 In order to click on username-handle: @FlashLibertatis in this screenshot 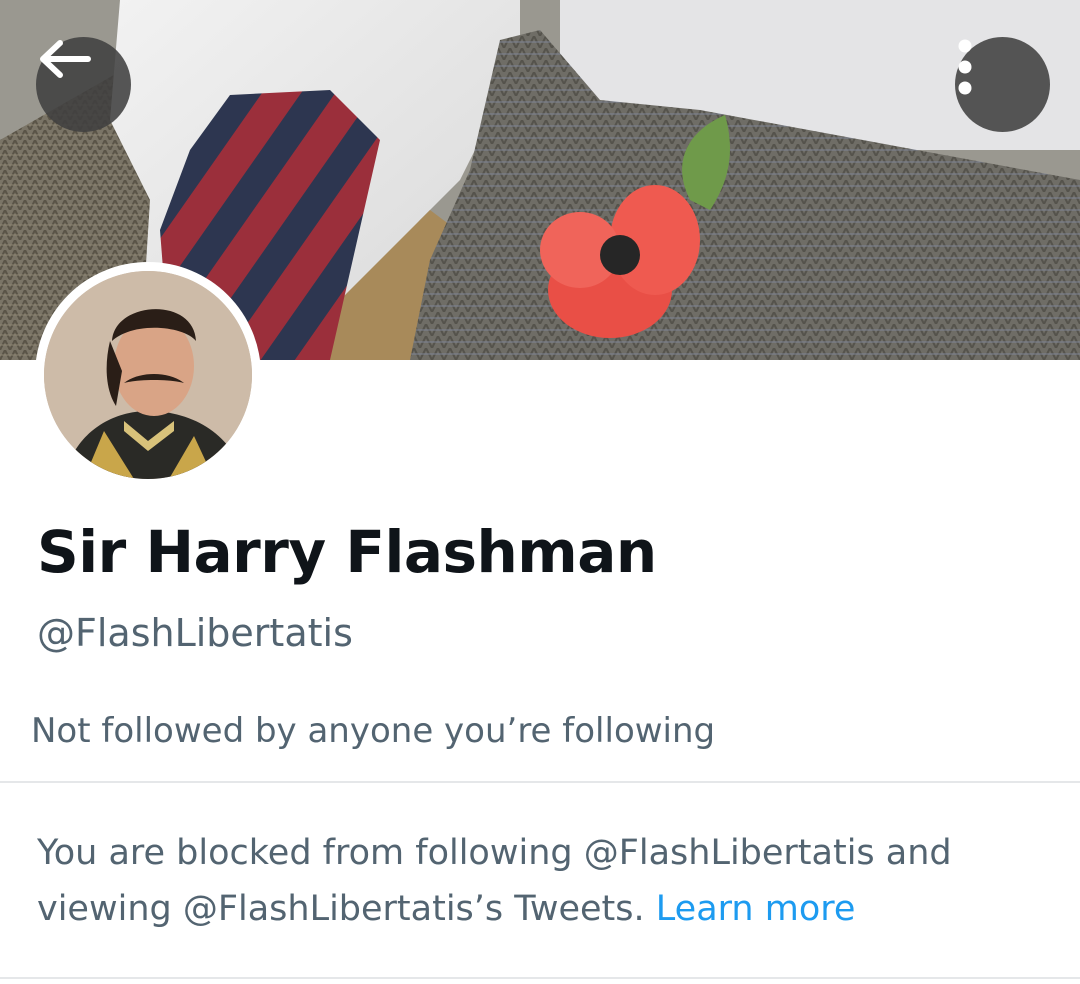, I will do `click(195, 633)`.